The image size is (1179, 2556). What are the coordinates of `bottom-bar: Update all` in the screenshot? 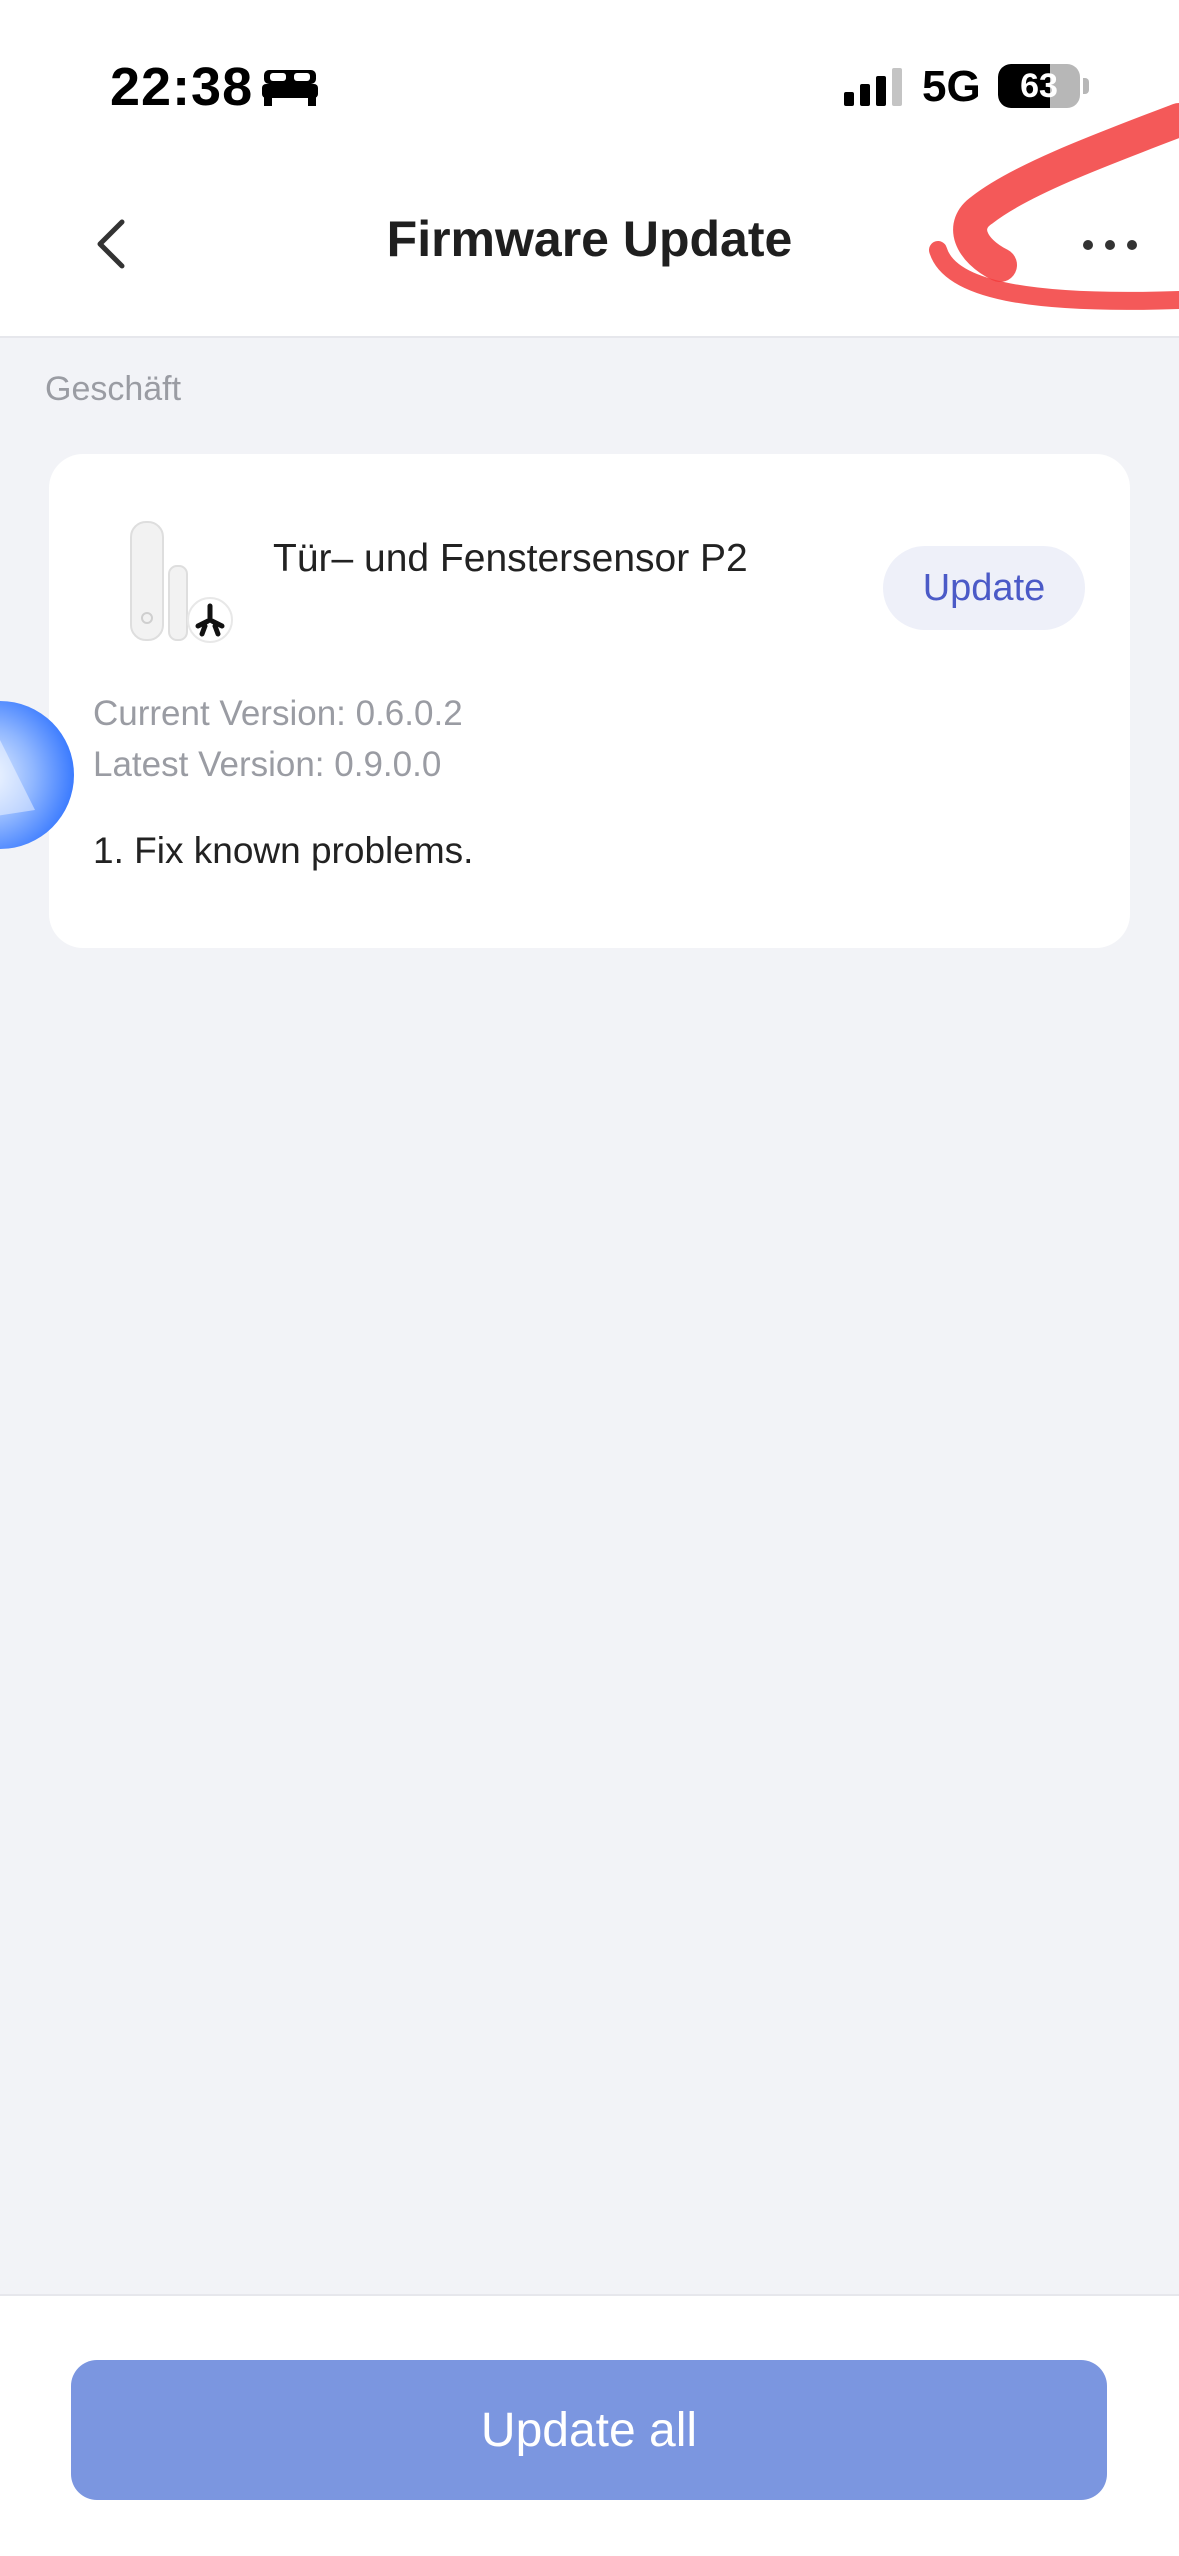 It's located at (589, 2425).